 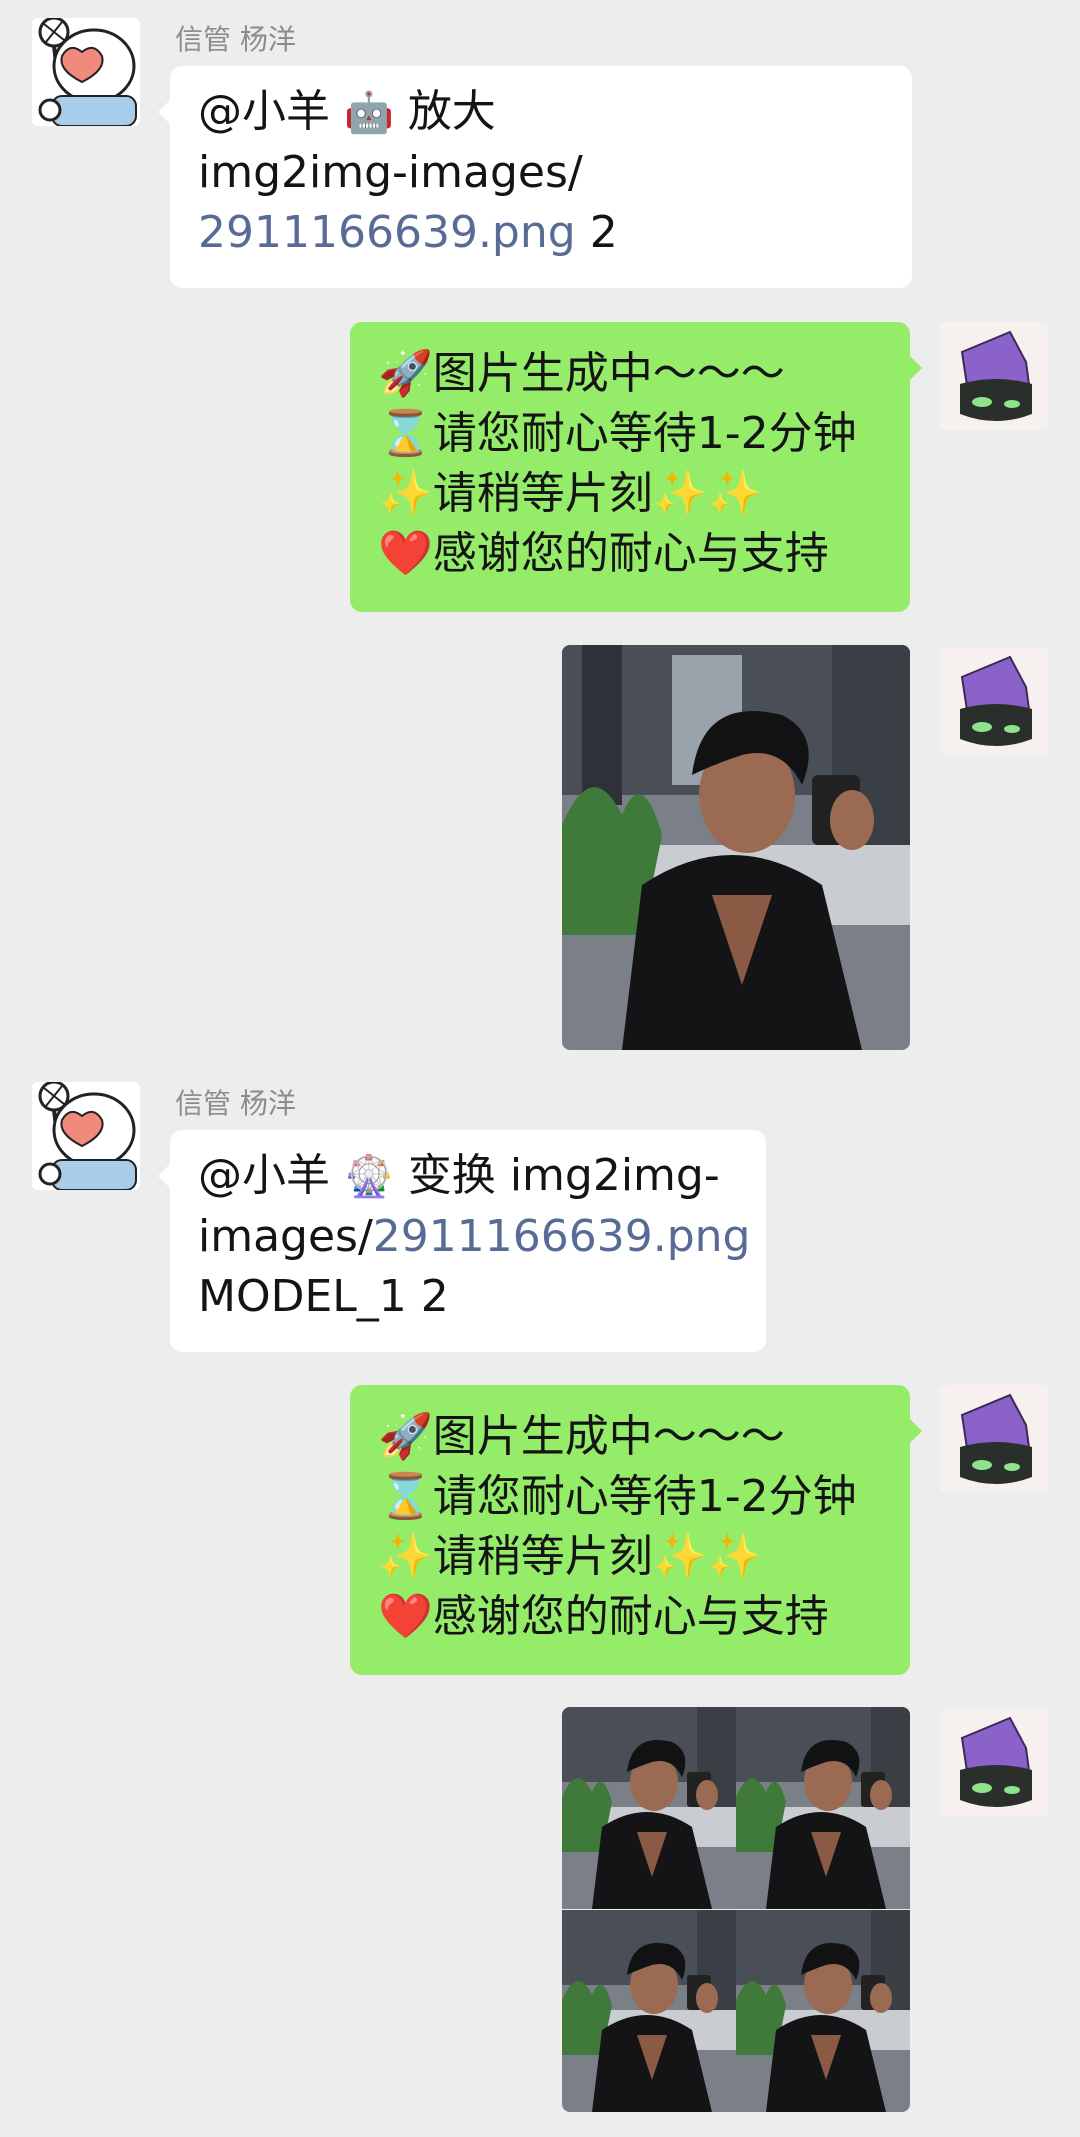 I want to click on generated-image, so click(x=736, y=847).